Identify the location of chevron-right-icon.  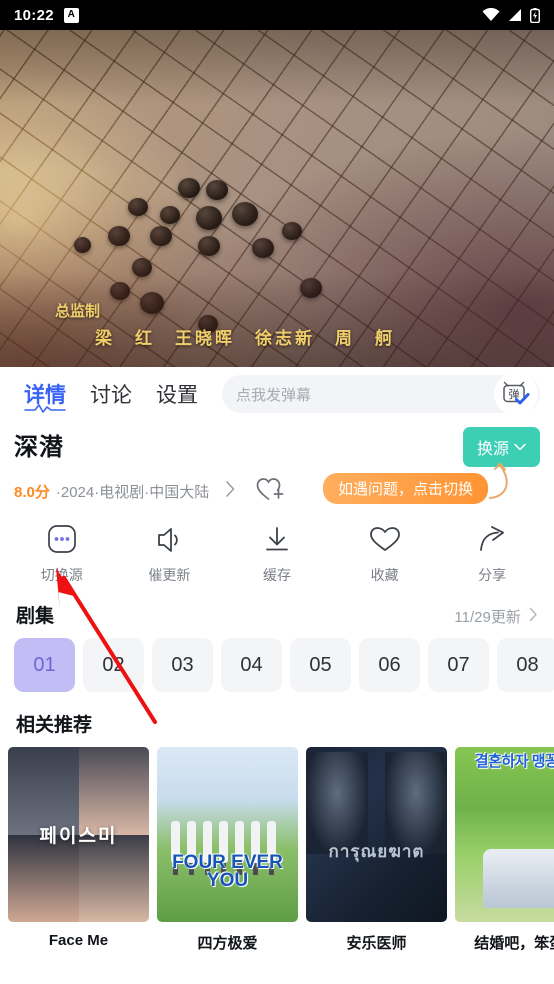
(533, 616).